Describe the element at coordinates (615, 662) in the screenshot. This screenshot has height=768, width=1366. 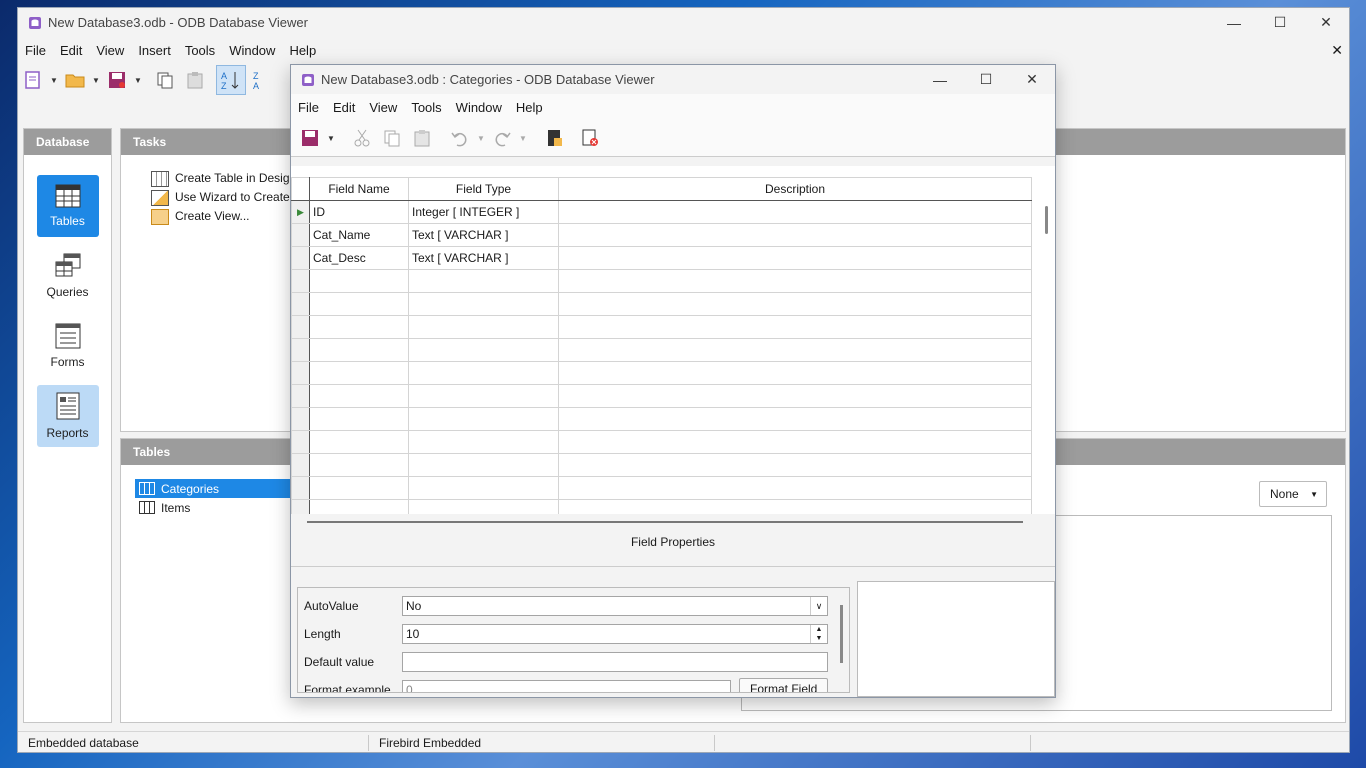
I see `default-value-input` at that location.